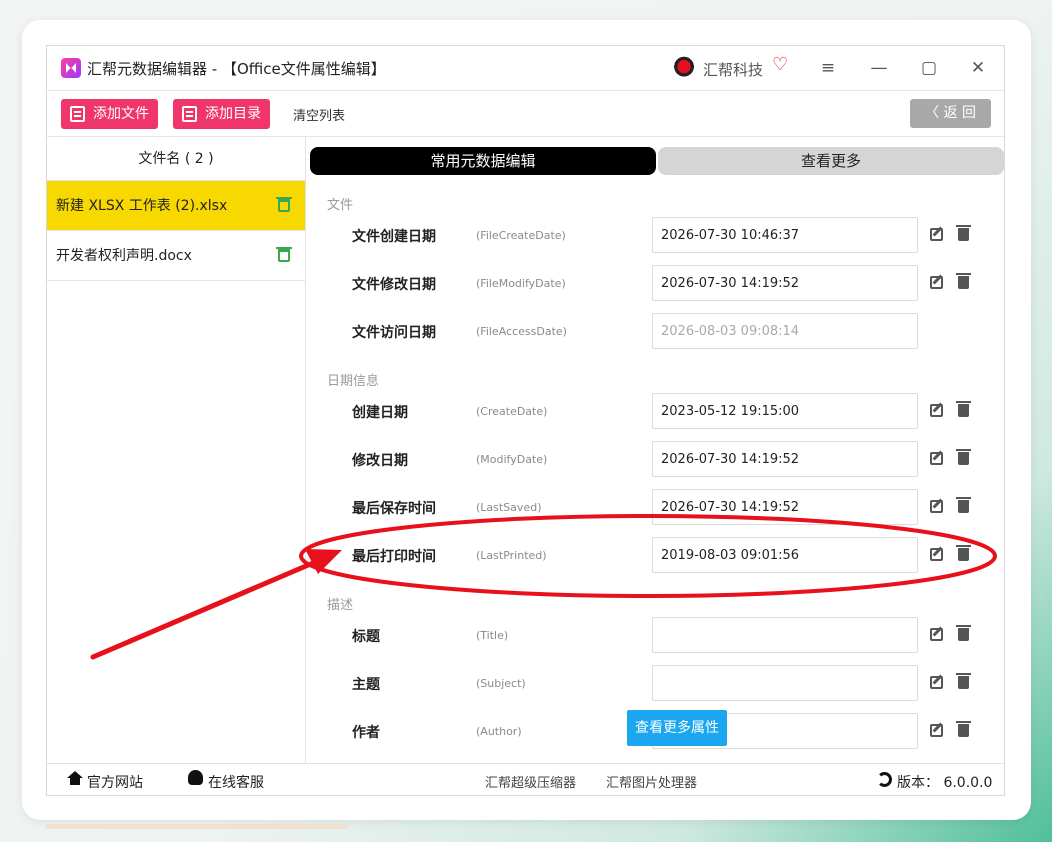 The width and height of the screenshot is (1052, 842). I want to click on field-key: (ModifyDate), so click(512, 459).